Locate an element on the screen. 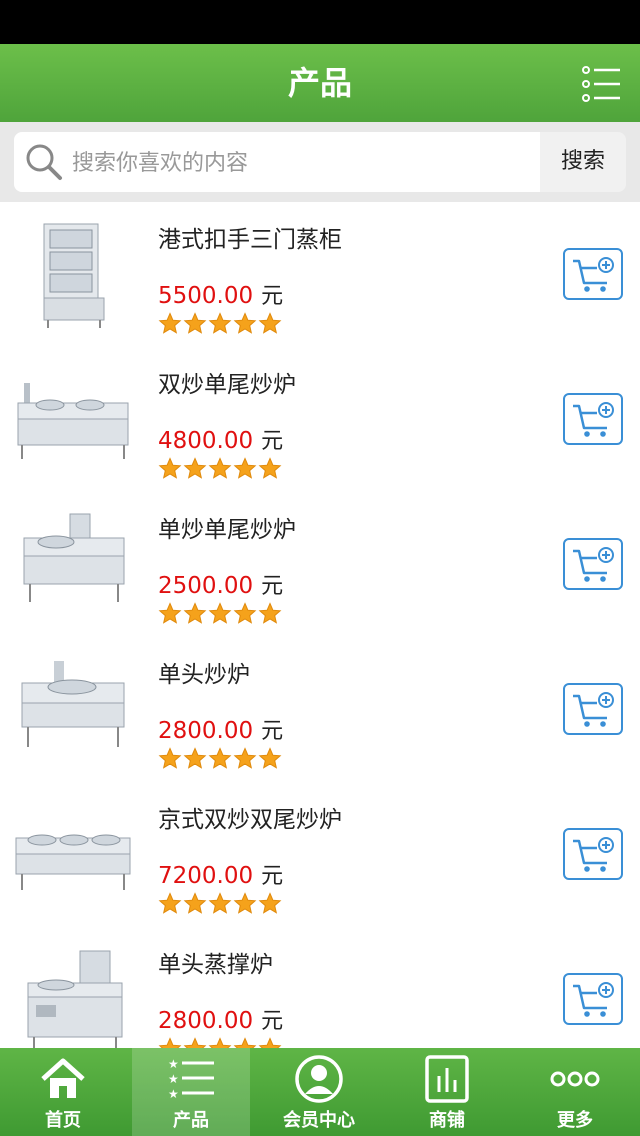  price-row: 4800.00 元 is located at coordinates (220, 439).